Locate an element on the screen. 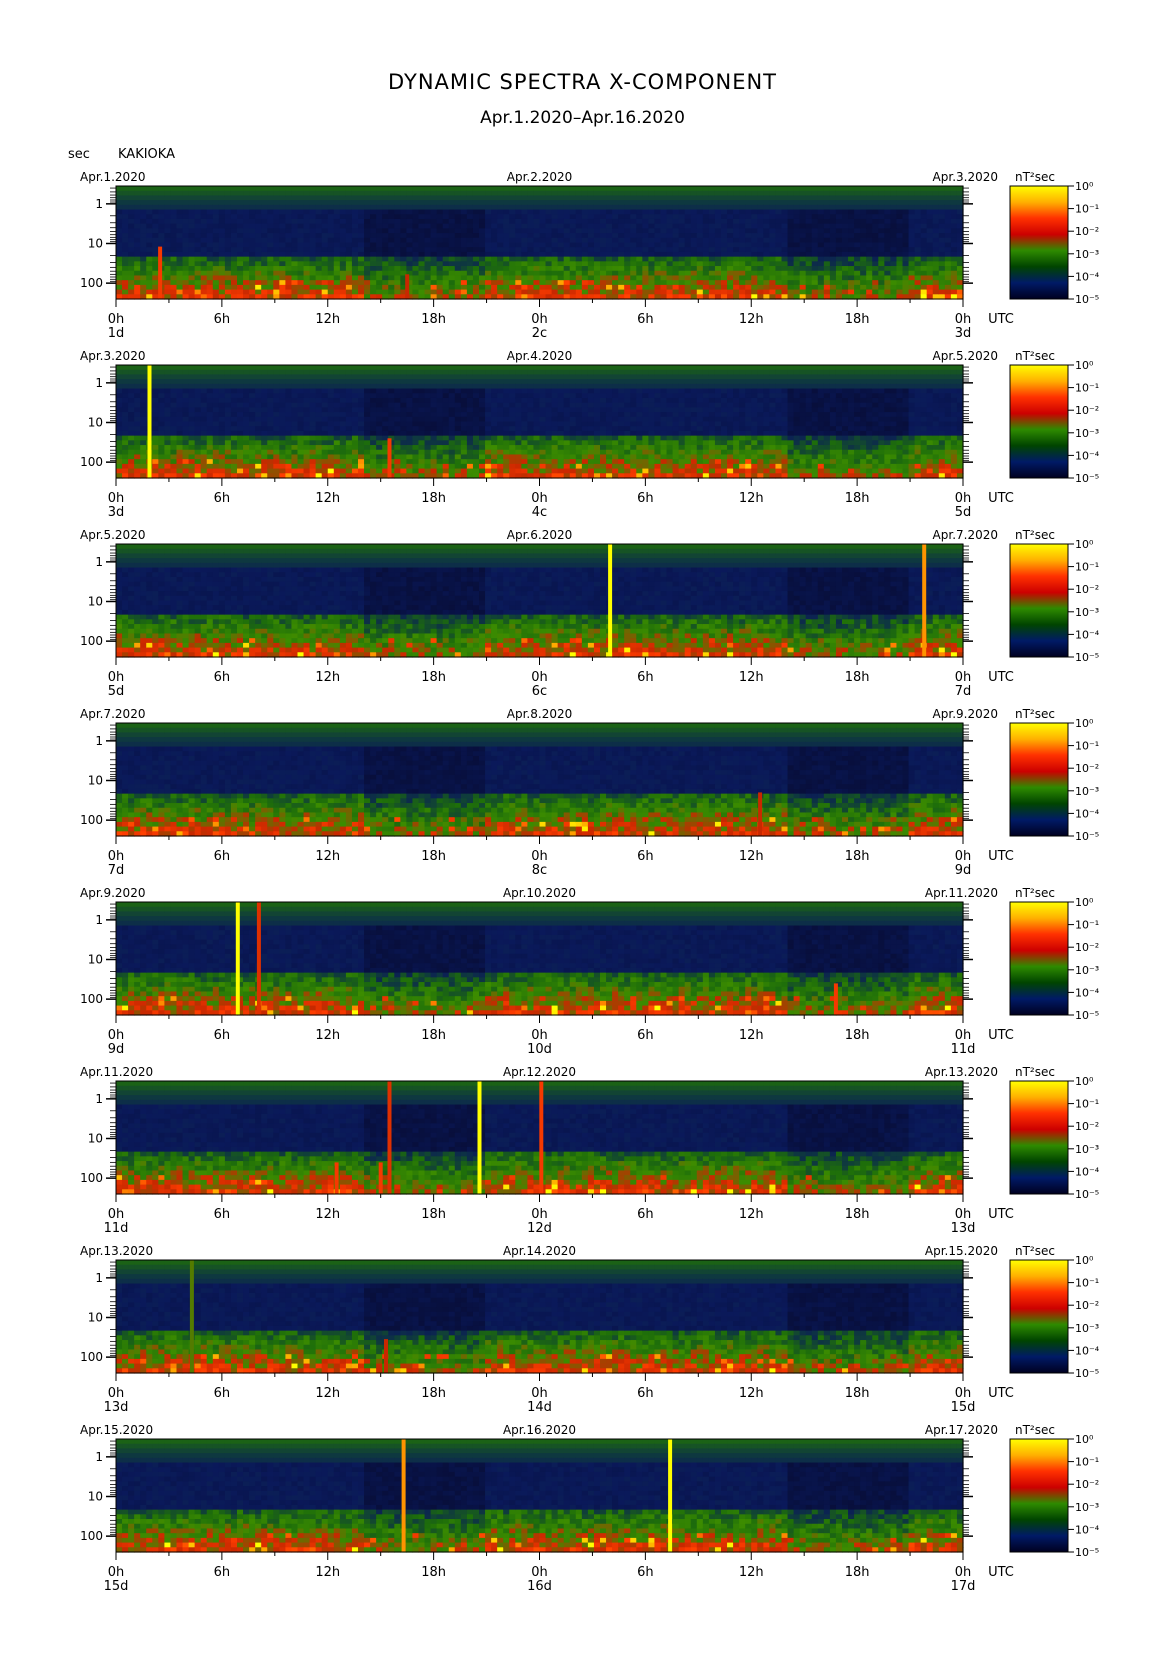  panel-mid-date: Apr.6.2020 is located at coordinates (539, 535).